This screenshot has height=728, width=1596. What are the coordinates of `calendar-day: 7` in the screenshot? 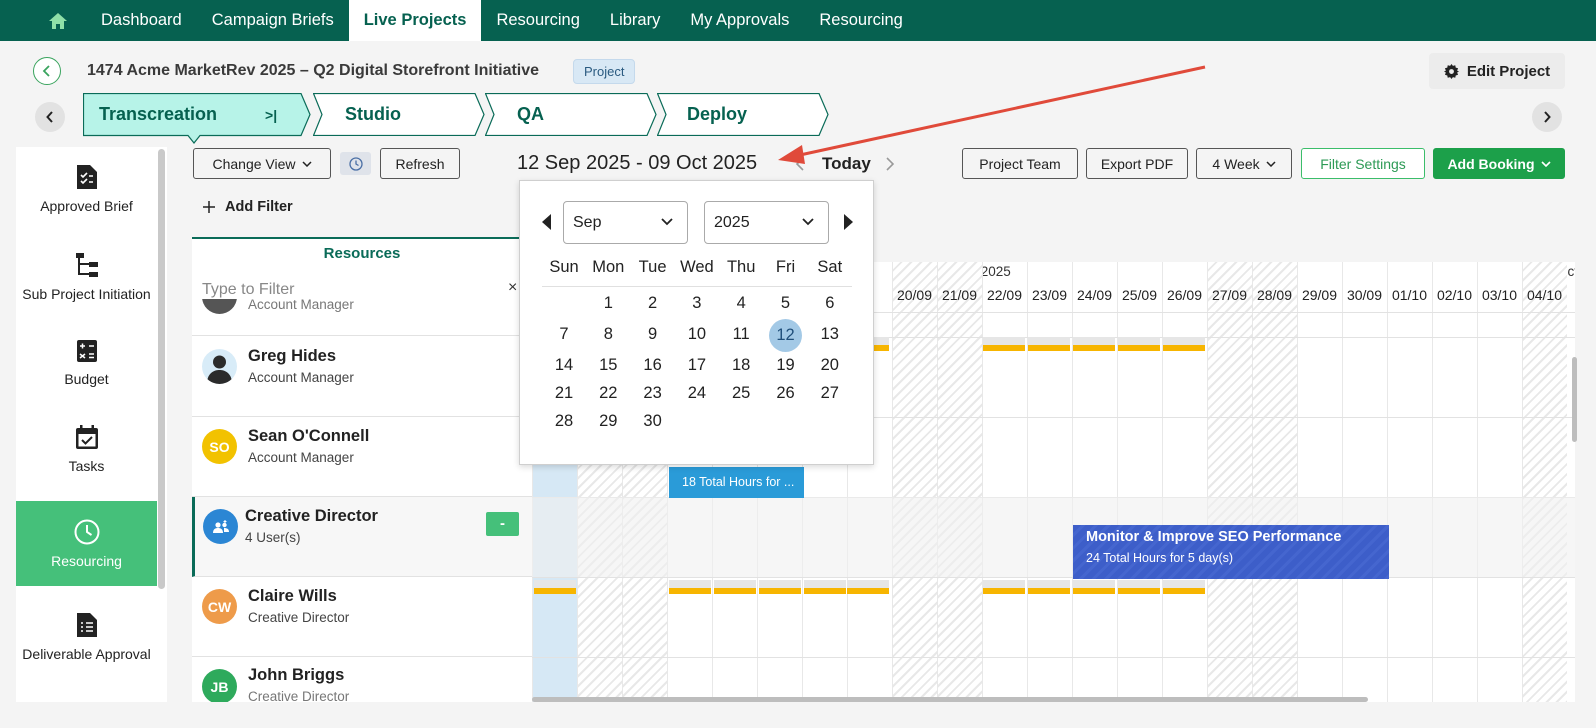 It's located at (564, 334).